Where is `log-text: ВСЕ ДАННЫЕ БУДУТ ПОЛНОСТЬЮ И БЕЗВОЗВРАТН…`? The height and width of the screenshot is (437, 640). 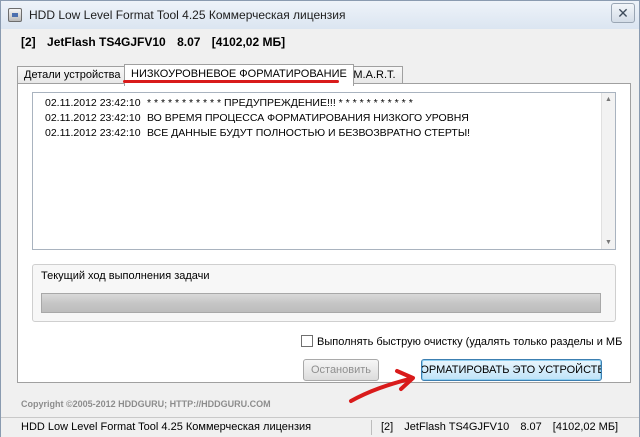 log-text: ВСЕ ДАННЫЕ БУДУТ ПОЛНОСТЬЮ И БЕЗВОЗВРАТН… is located at coordinates (309, 133).